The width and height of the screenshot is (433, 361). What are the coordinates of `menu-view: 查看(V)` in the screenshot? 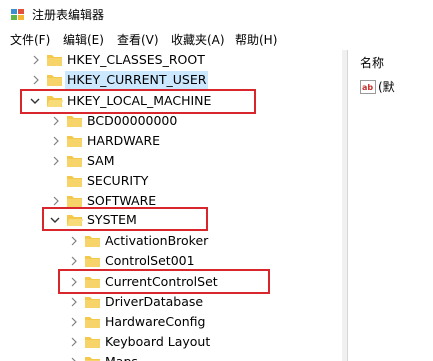 It's located at (138, 40).